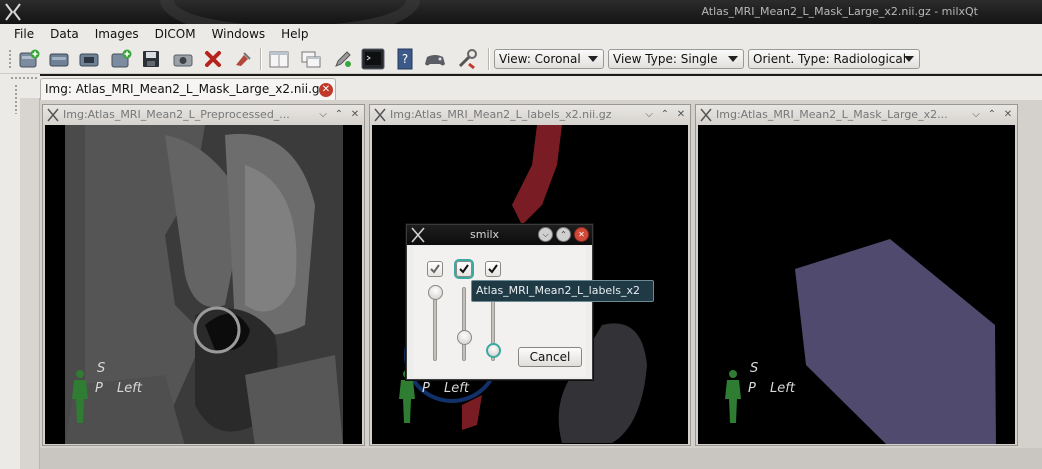 The image size is (1042, 469). I want to click on gamepad-icon, so click(435, 59).